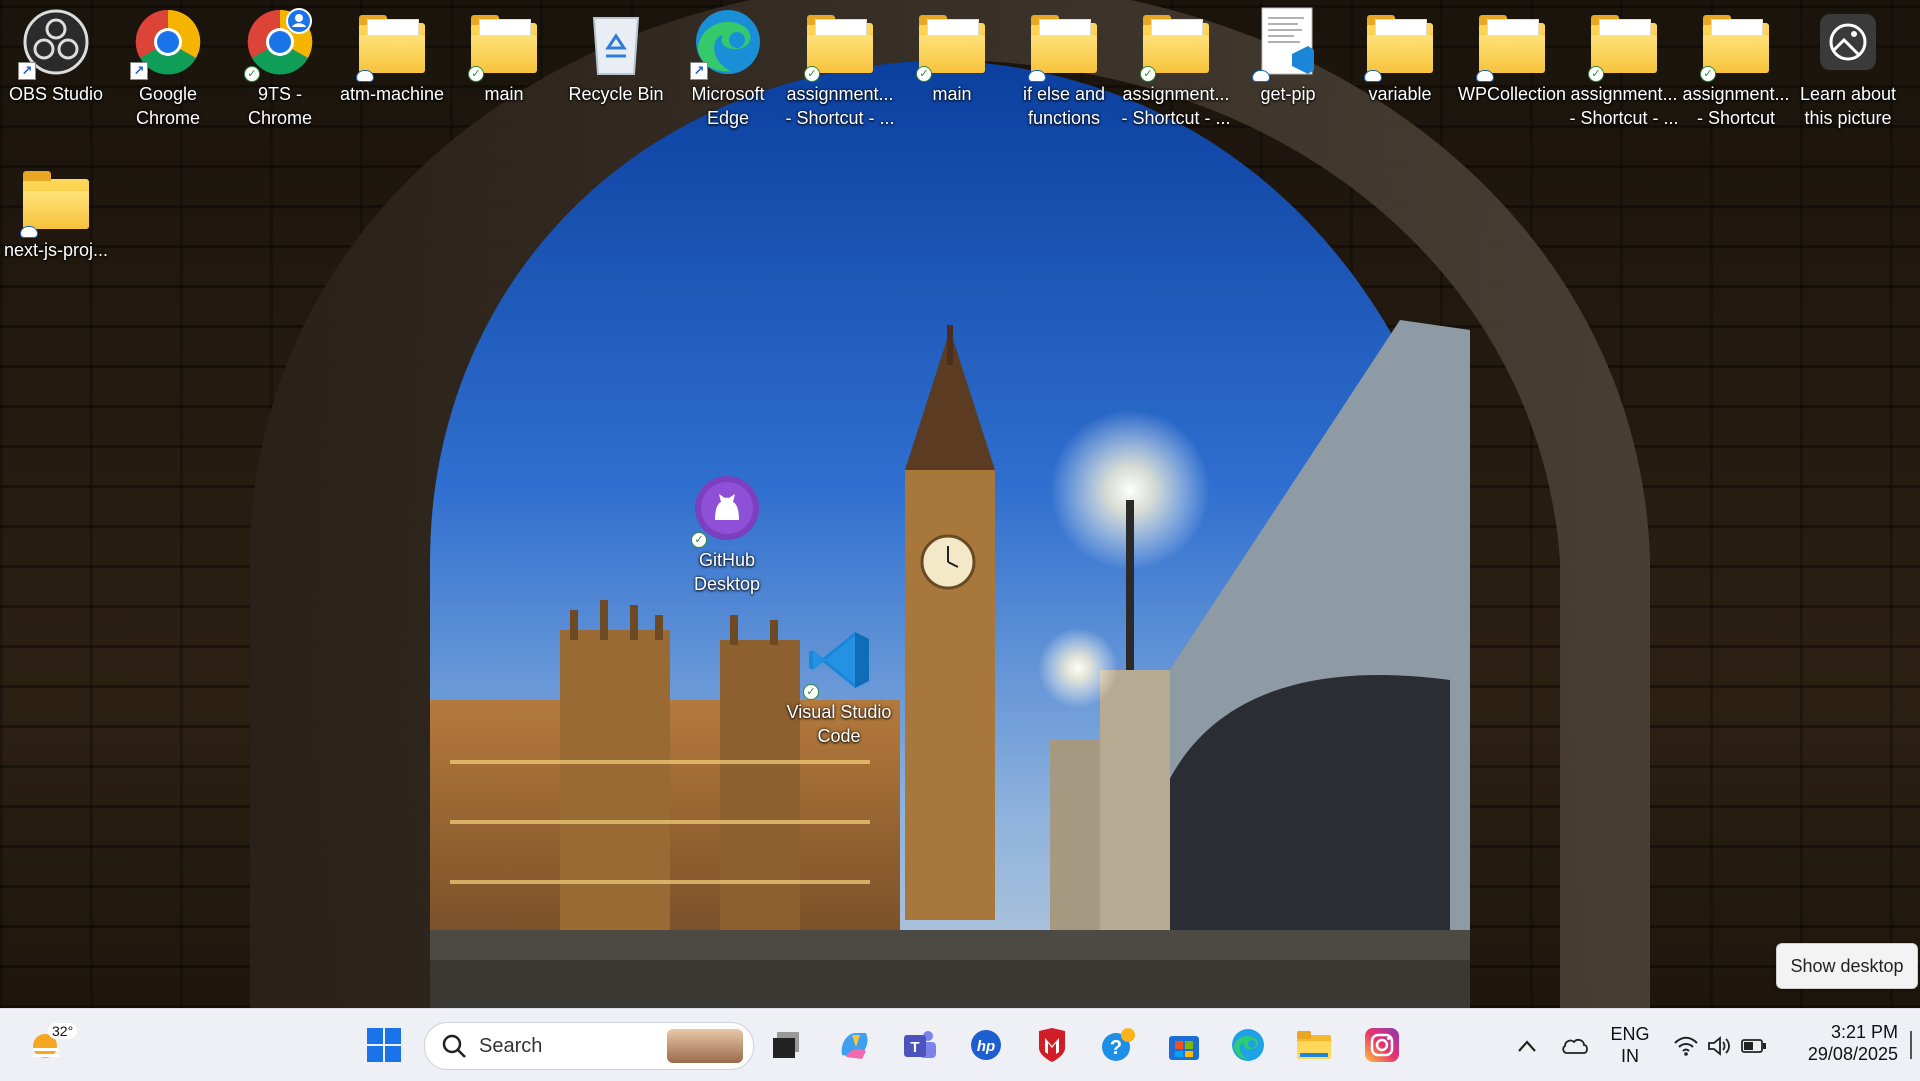 The image size is (1920, 1081). I want to click on desktop-icon: ✓ 9TS - Chrome, so click(280, 67).